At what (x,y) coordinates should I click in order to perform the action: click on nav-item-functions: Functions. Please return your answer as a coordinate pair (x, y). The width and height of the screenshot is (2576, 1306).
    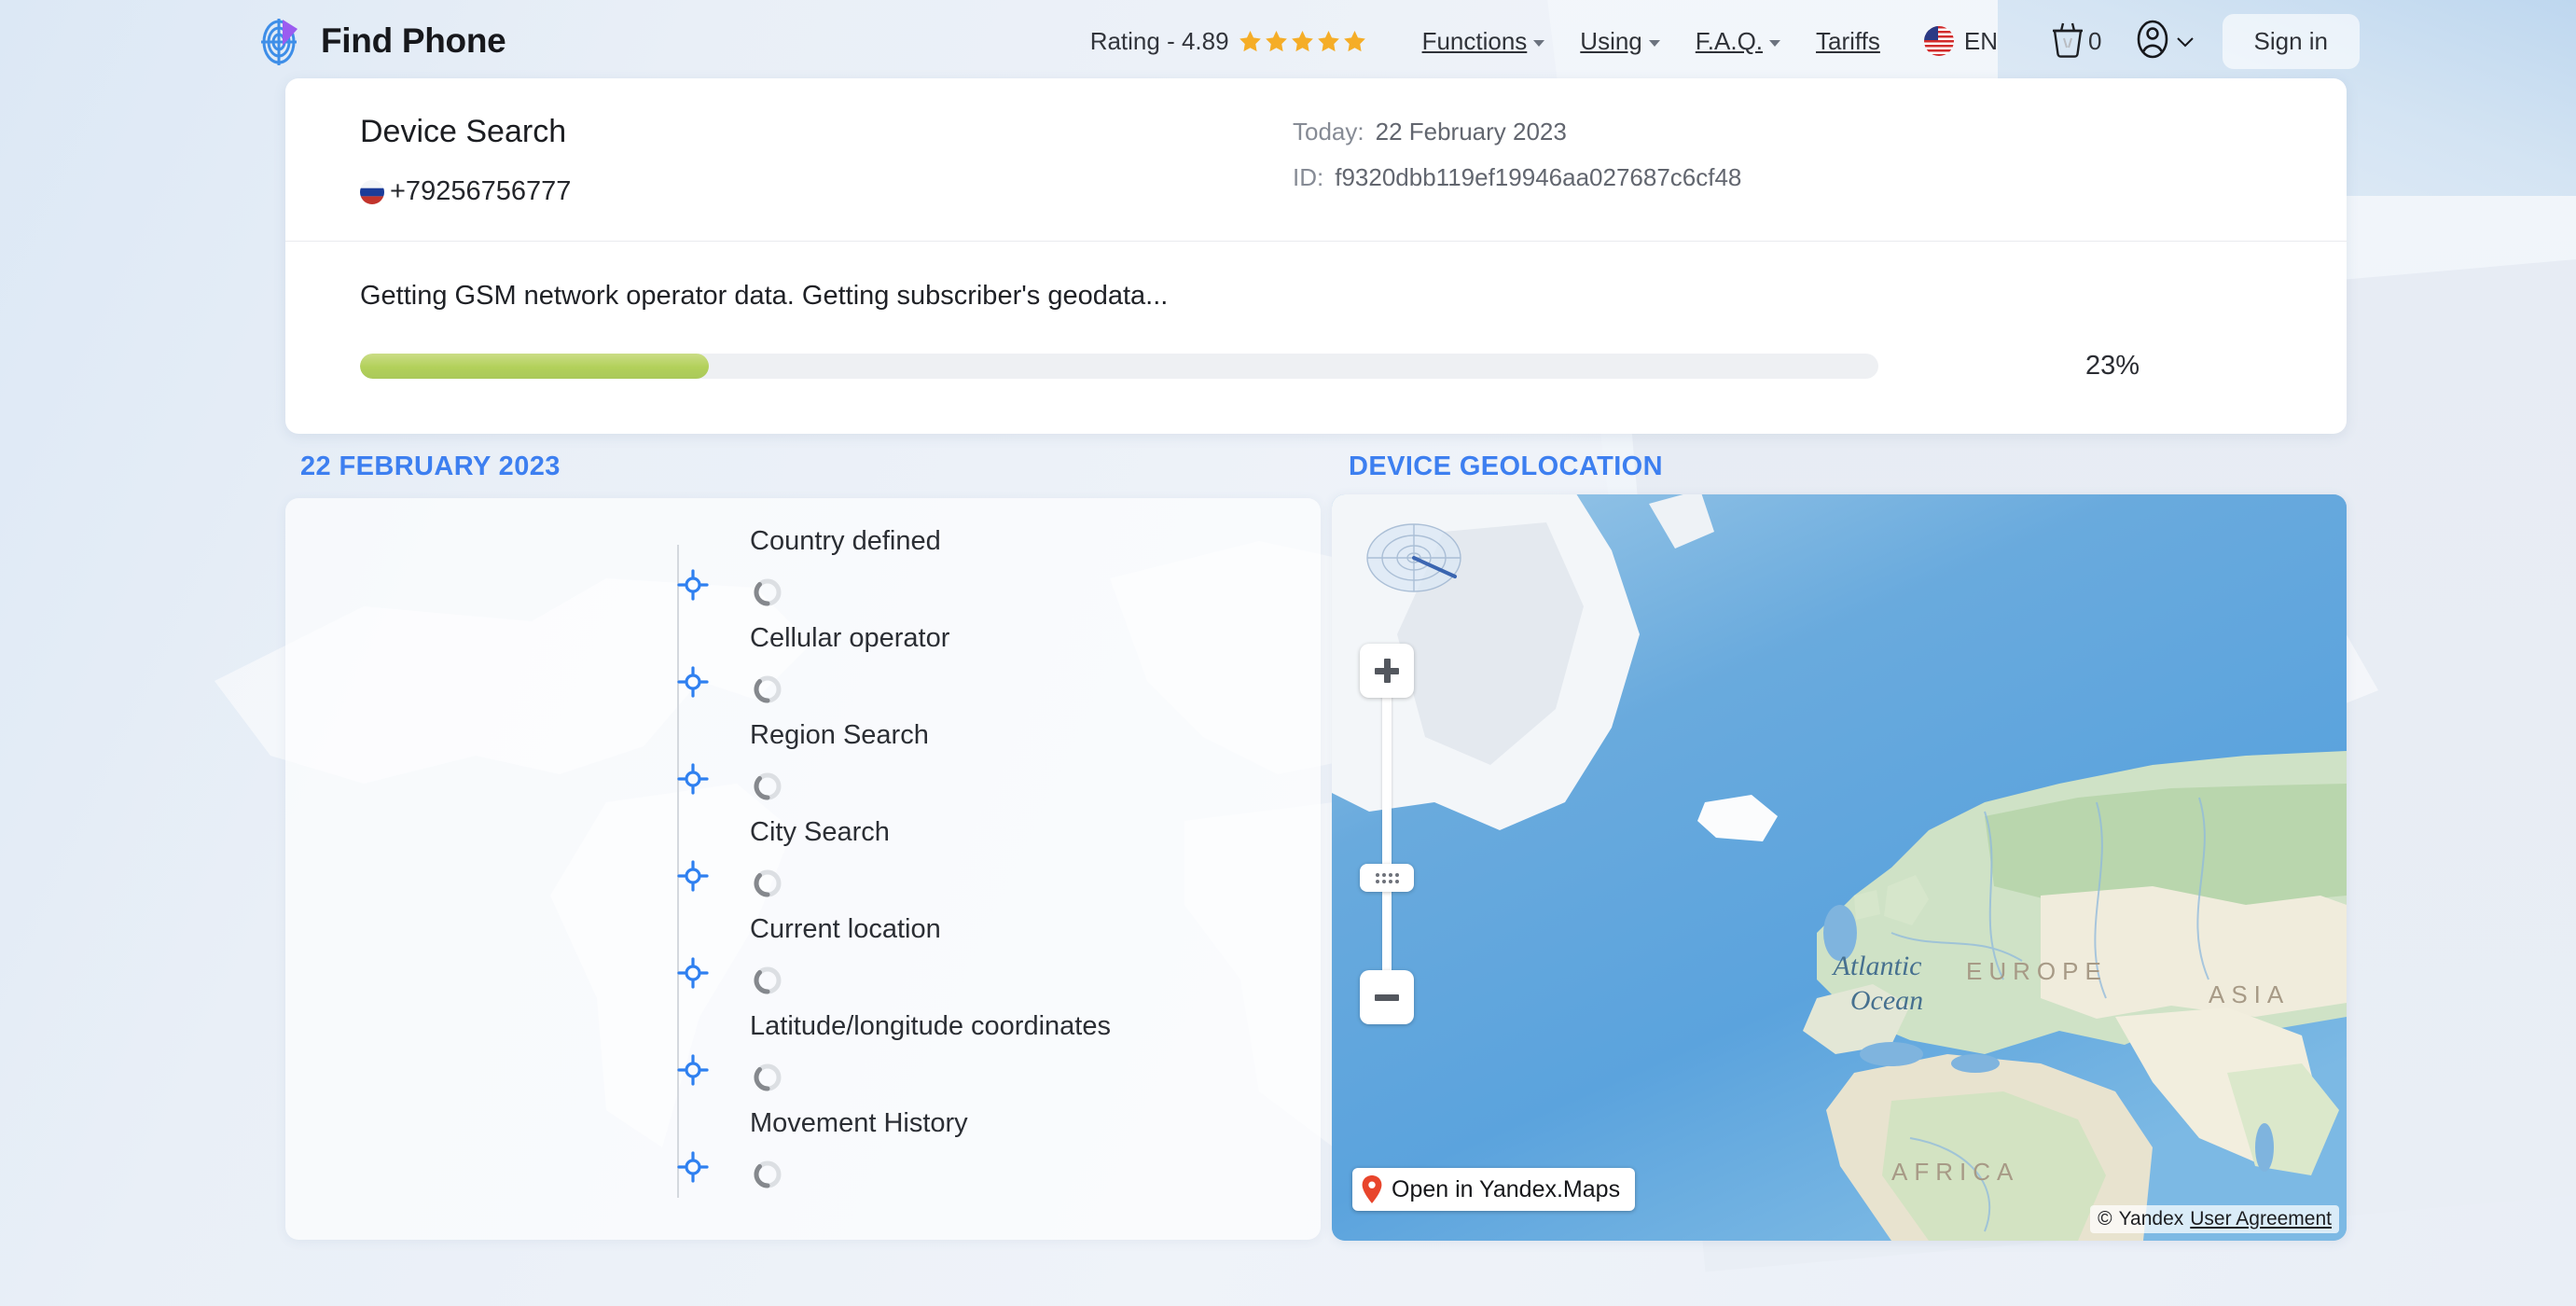
    Looking at the image, I should click on (1484, 41).